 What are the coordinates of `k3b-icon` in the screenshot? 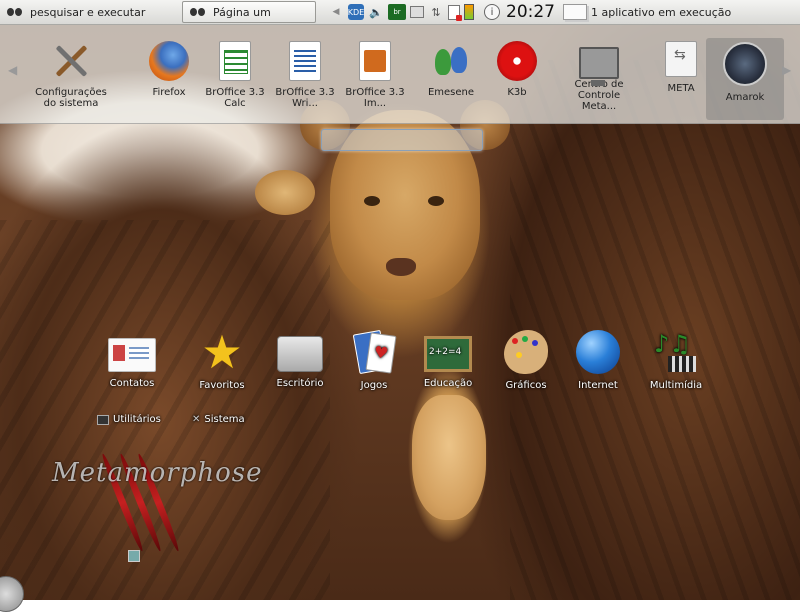 It's located at (517, 61).